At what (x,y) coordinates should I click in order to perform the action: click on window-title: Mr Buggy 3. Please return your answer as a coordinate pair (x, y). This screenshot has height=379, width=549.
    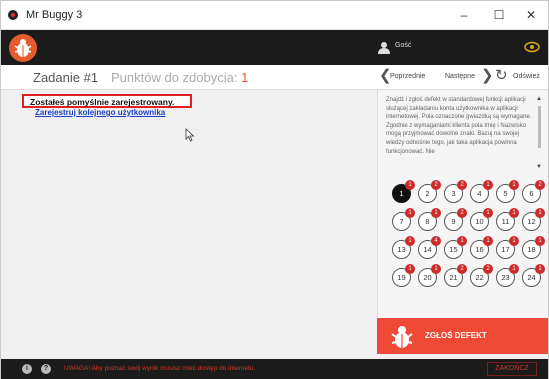
    Looking at the image, I should click on (54, 15).